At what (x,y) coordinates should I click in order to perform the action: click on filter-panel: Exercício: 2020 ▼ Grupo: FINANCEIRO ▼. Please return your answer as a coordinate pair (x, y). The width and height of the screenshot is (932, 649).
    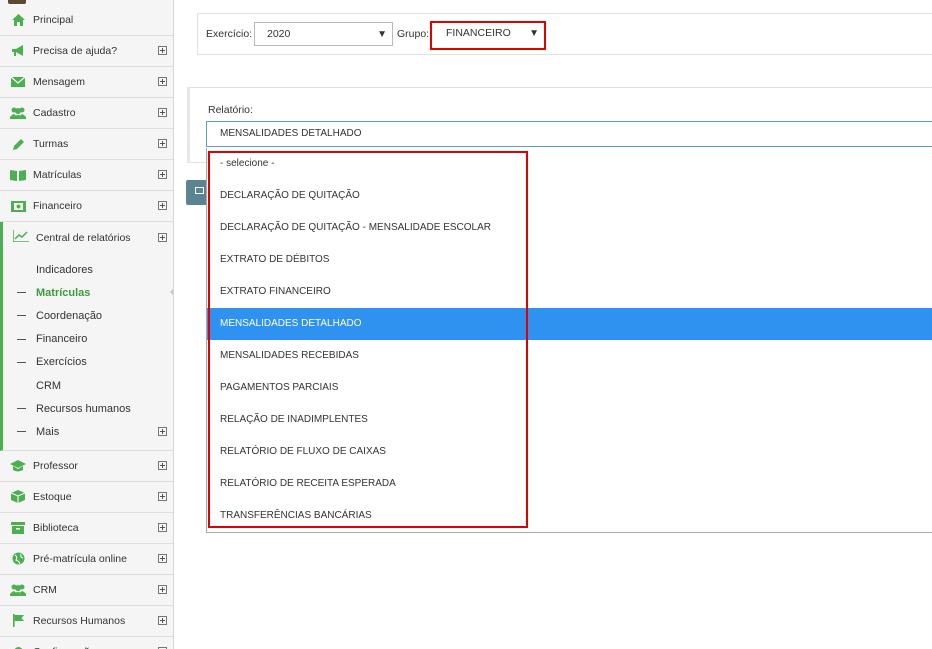
    Looking at the image, I should click on (564, 34).